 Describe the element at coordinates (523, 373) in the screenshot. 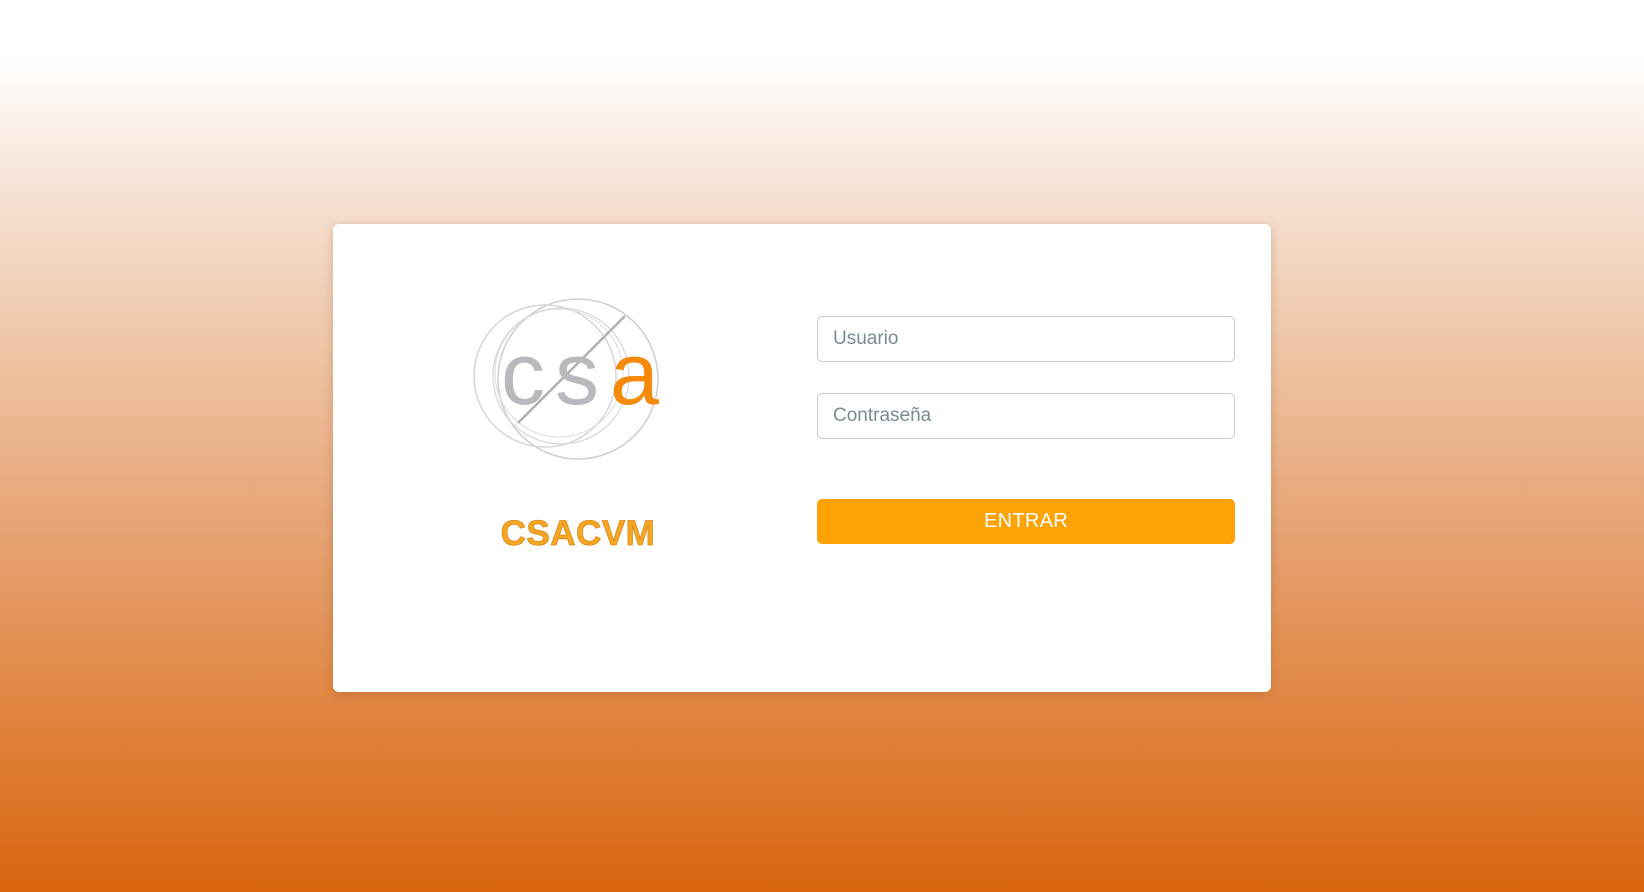

I see `svg-text: c` at that location.